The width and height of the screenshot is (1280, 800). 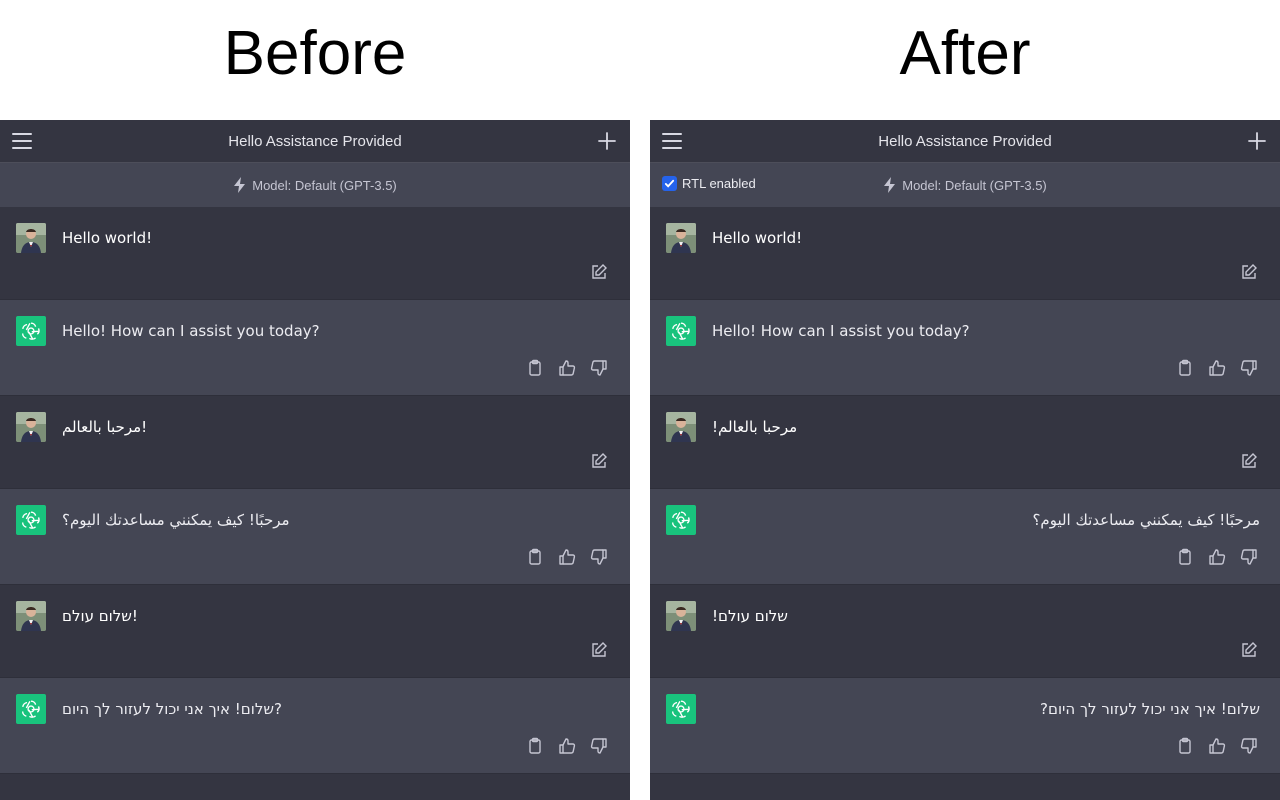 I want to click on model-bar: Model: Default (GPT-3.5), so click(x=315, y=185).